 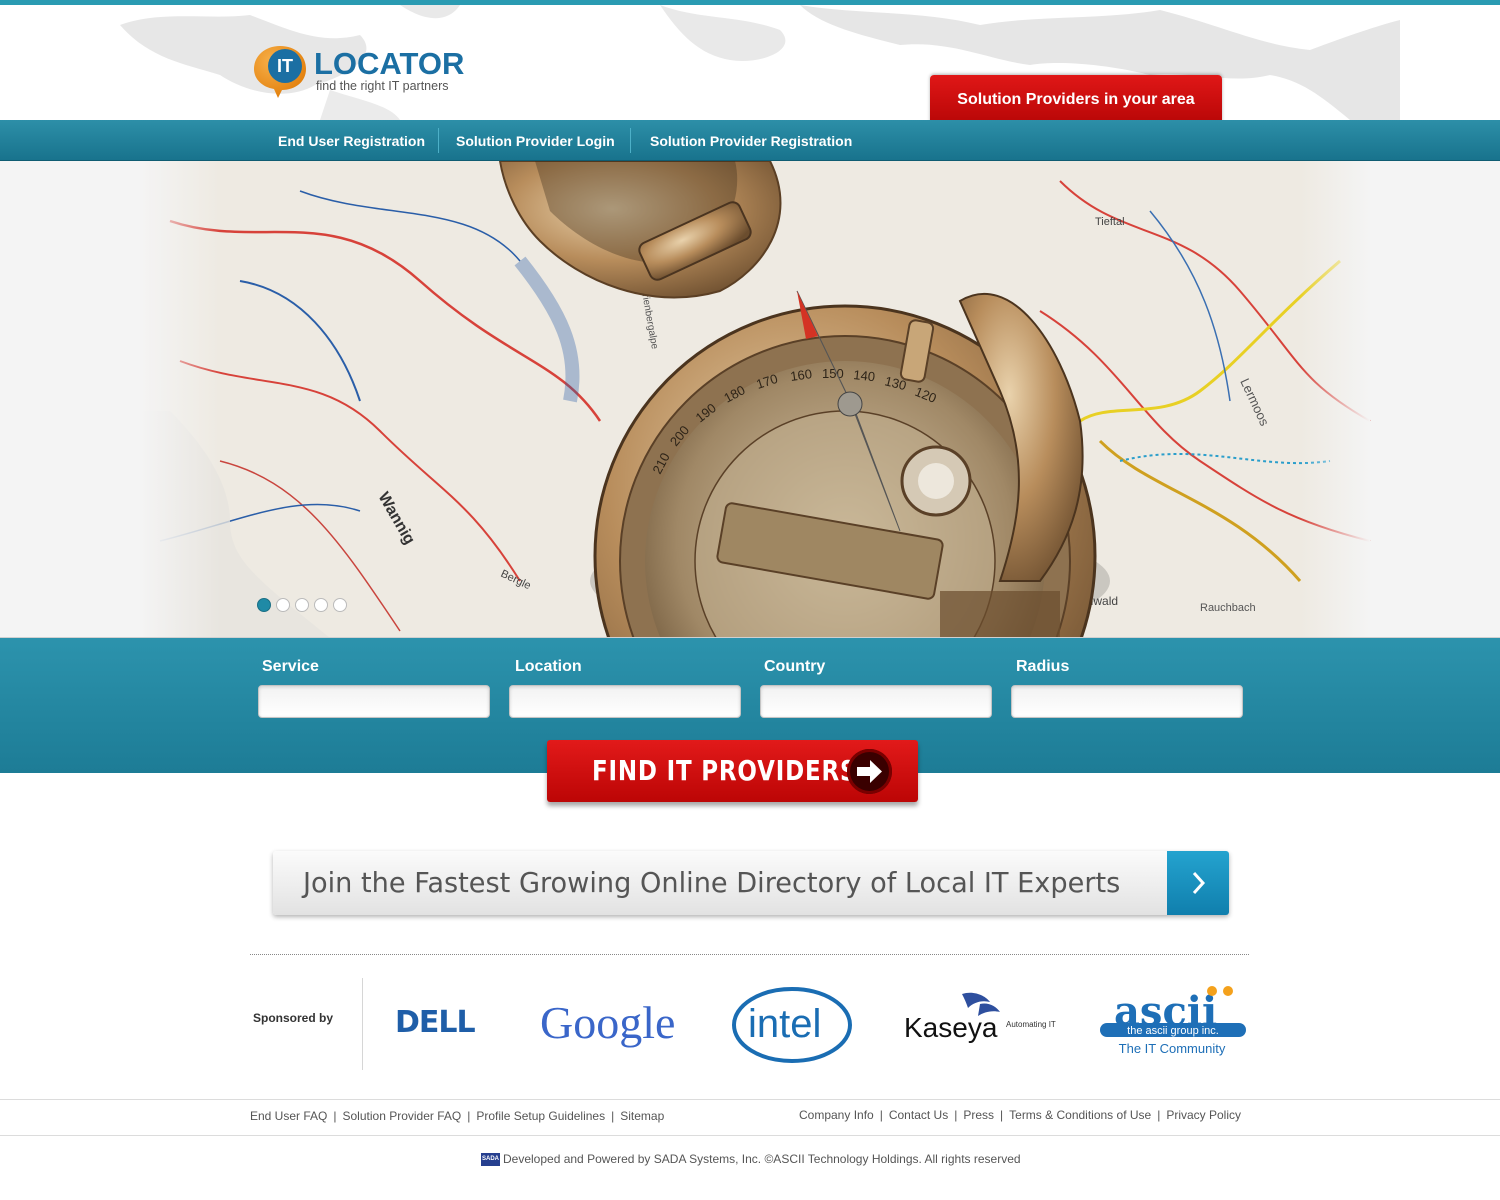 I want to click on kaseya-tagline: Automating IT, so click(x=1031, y=1024).